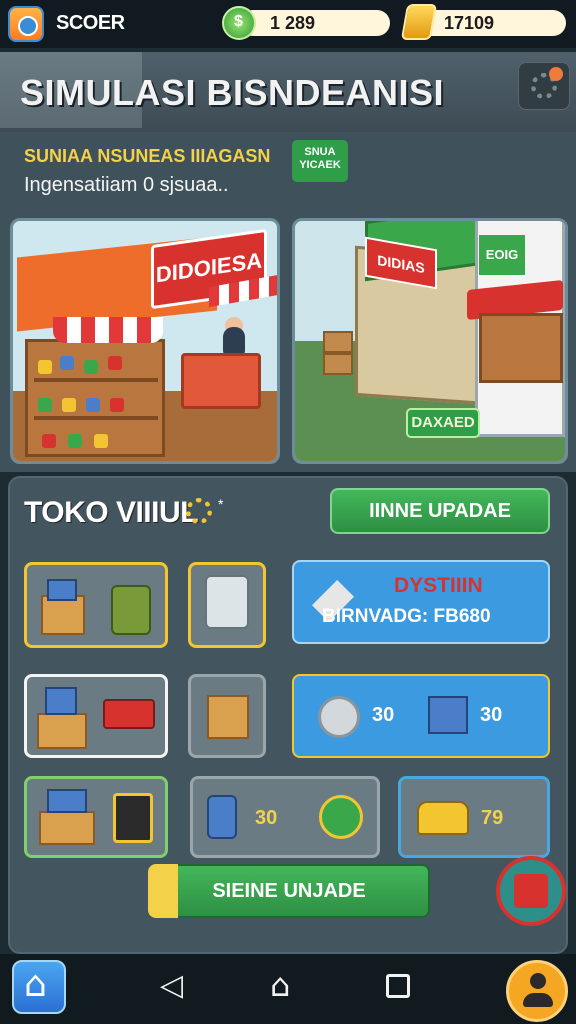  Describe the element at coordinates (556, 74) in the screenshot. I see `notification-dot` at that location.